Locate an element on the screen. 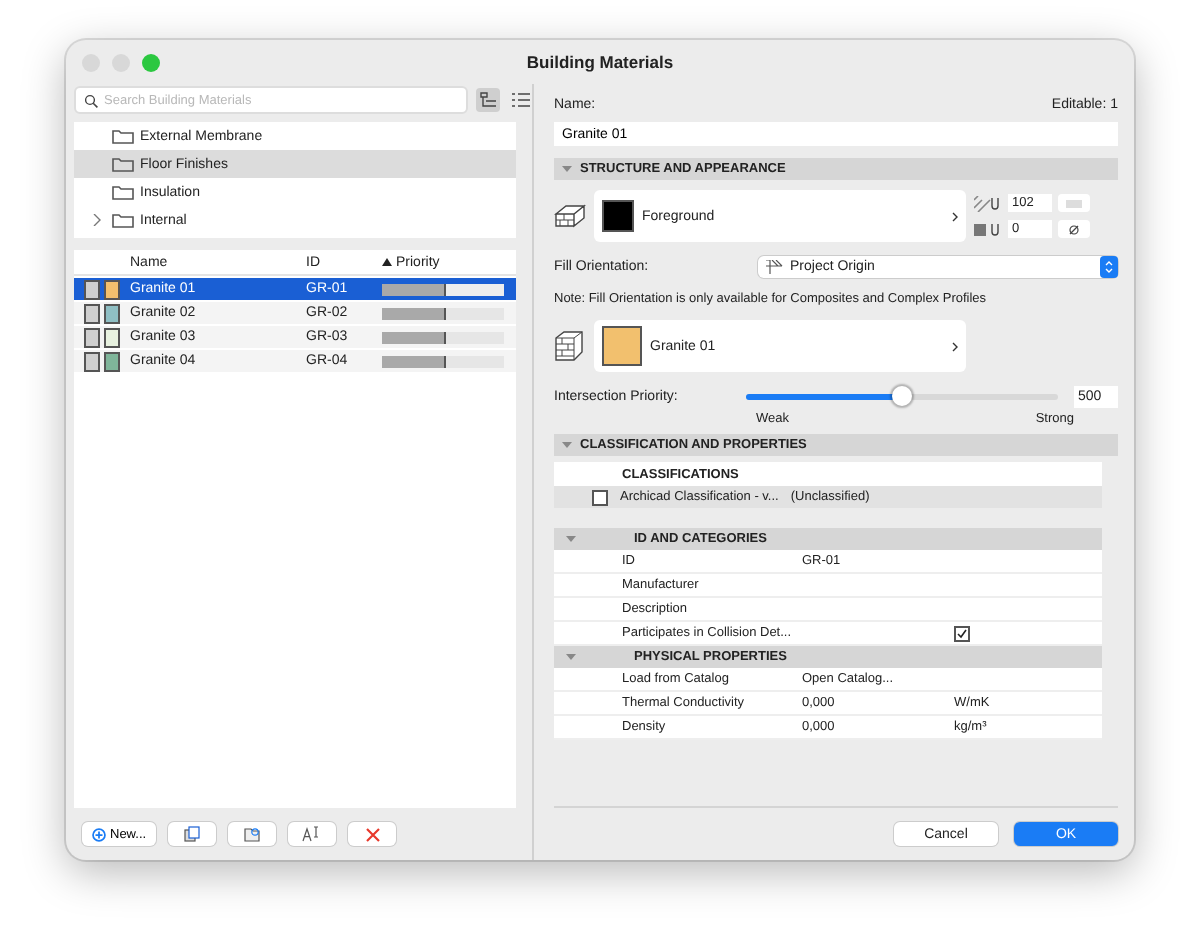  brick-wall-icon is located at coordinates (570, 346).